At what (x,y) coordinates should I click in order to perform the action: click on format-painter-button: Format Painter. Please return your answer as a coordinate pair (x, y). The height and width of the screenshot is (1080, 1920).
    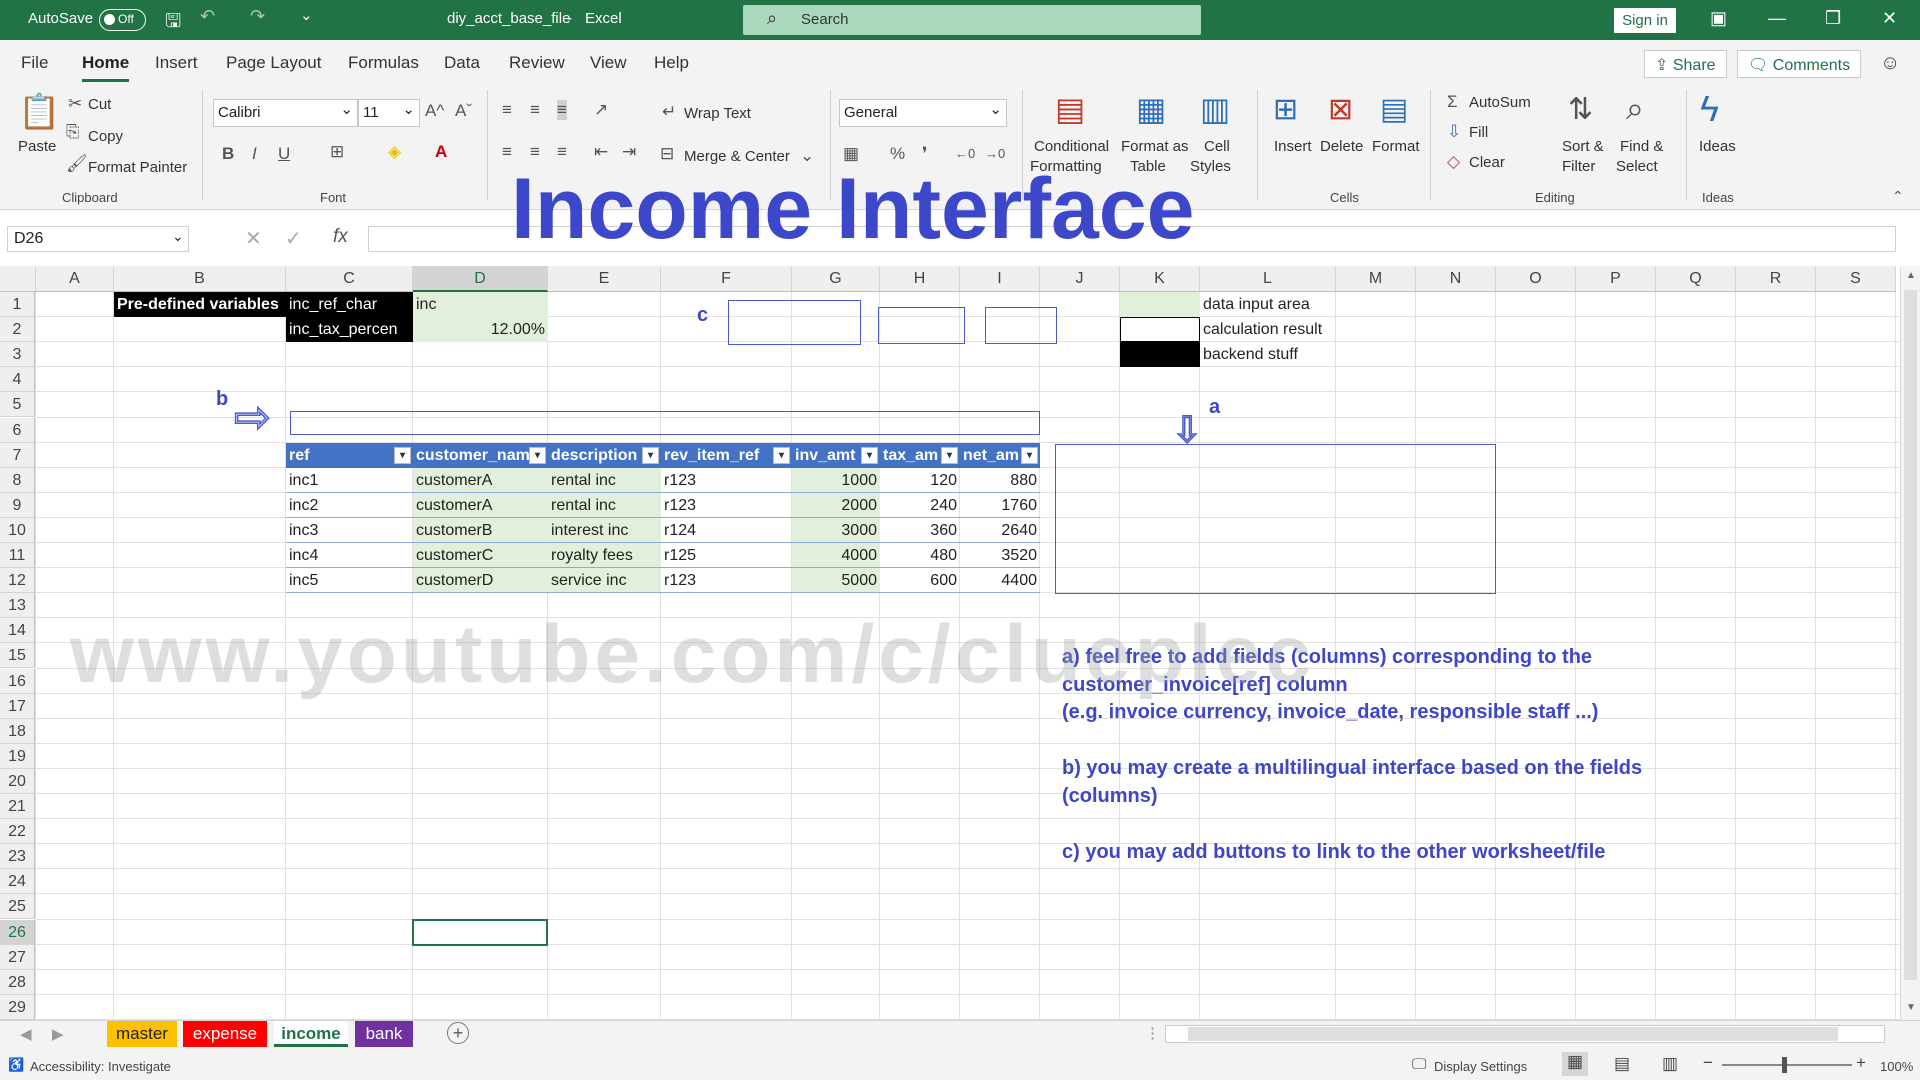
    Looking at the image, I should click on (137, 167).